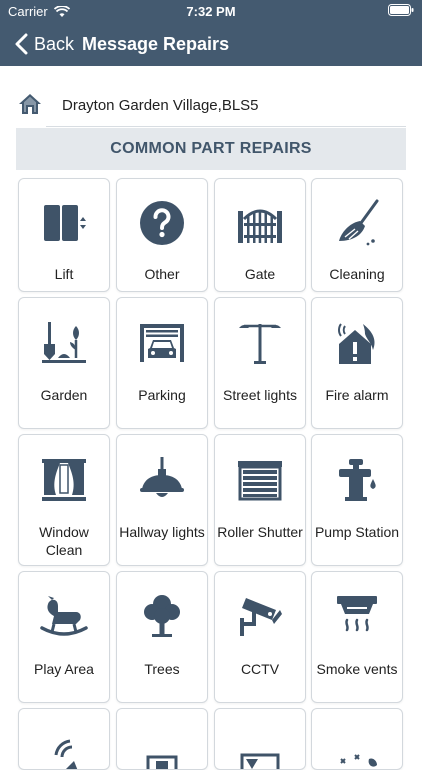 Image resolution: width=422 pixels, height=770 pixels. Describe the element at coordinates (64, 541) in the screenshot. I see `tile-label: Window Clean` at that location.